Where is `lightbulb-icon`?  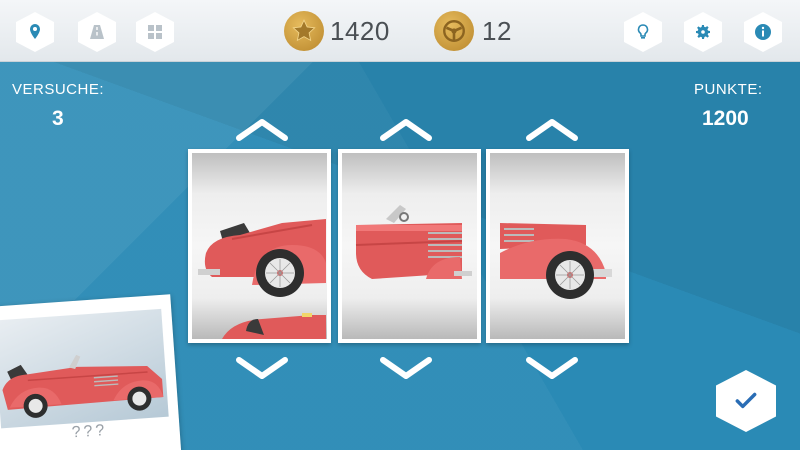 lightbulb-icon is located at coordinates (643, 31).